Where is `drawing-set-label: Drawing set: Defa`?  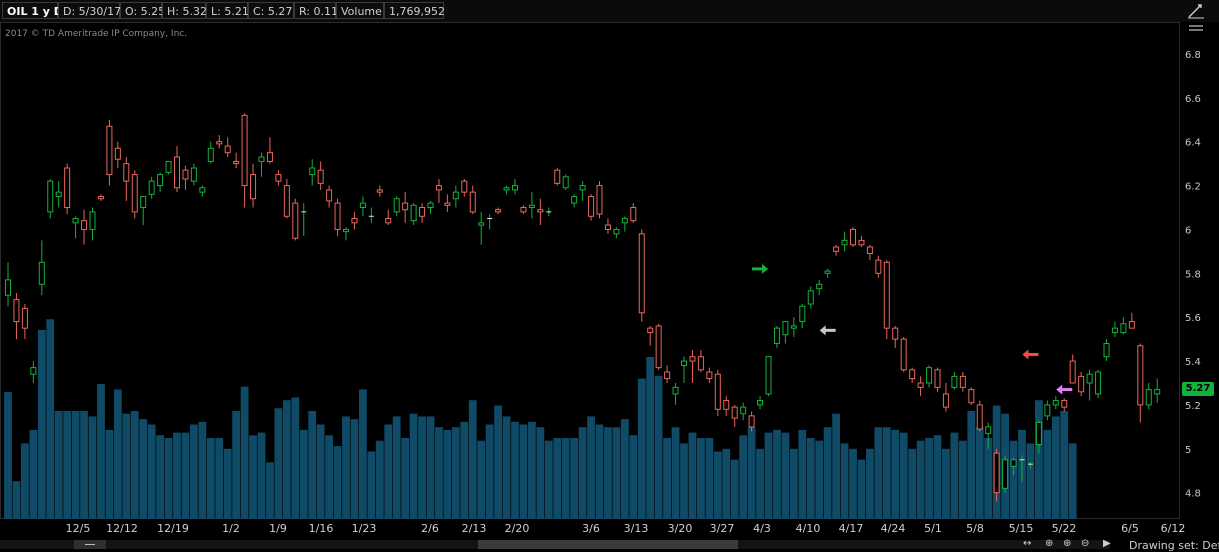 drawing-set-label: Drawing set: Defa is located at coordinates (1174, 545).